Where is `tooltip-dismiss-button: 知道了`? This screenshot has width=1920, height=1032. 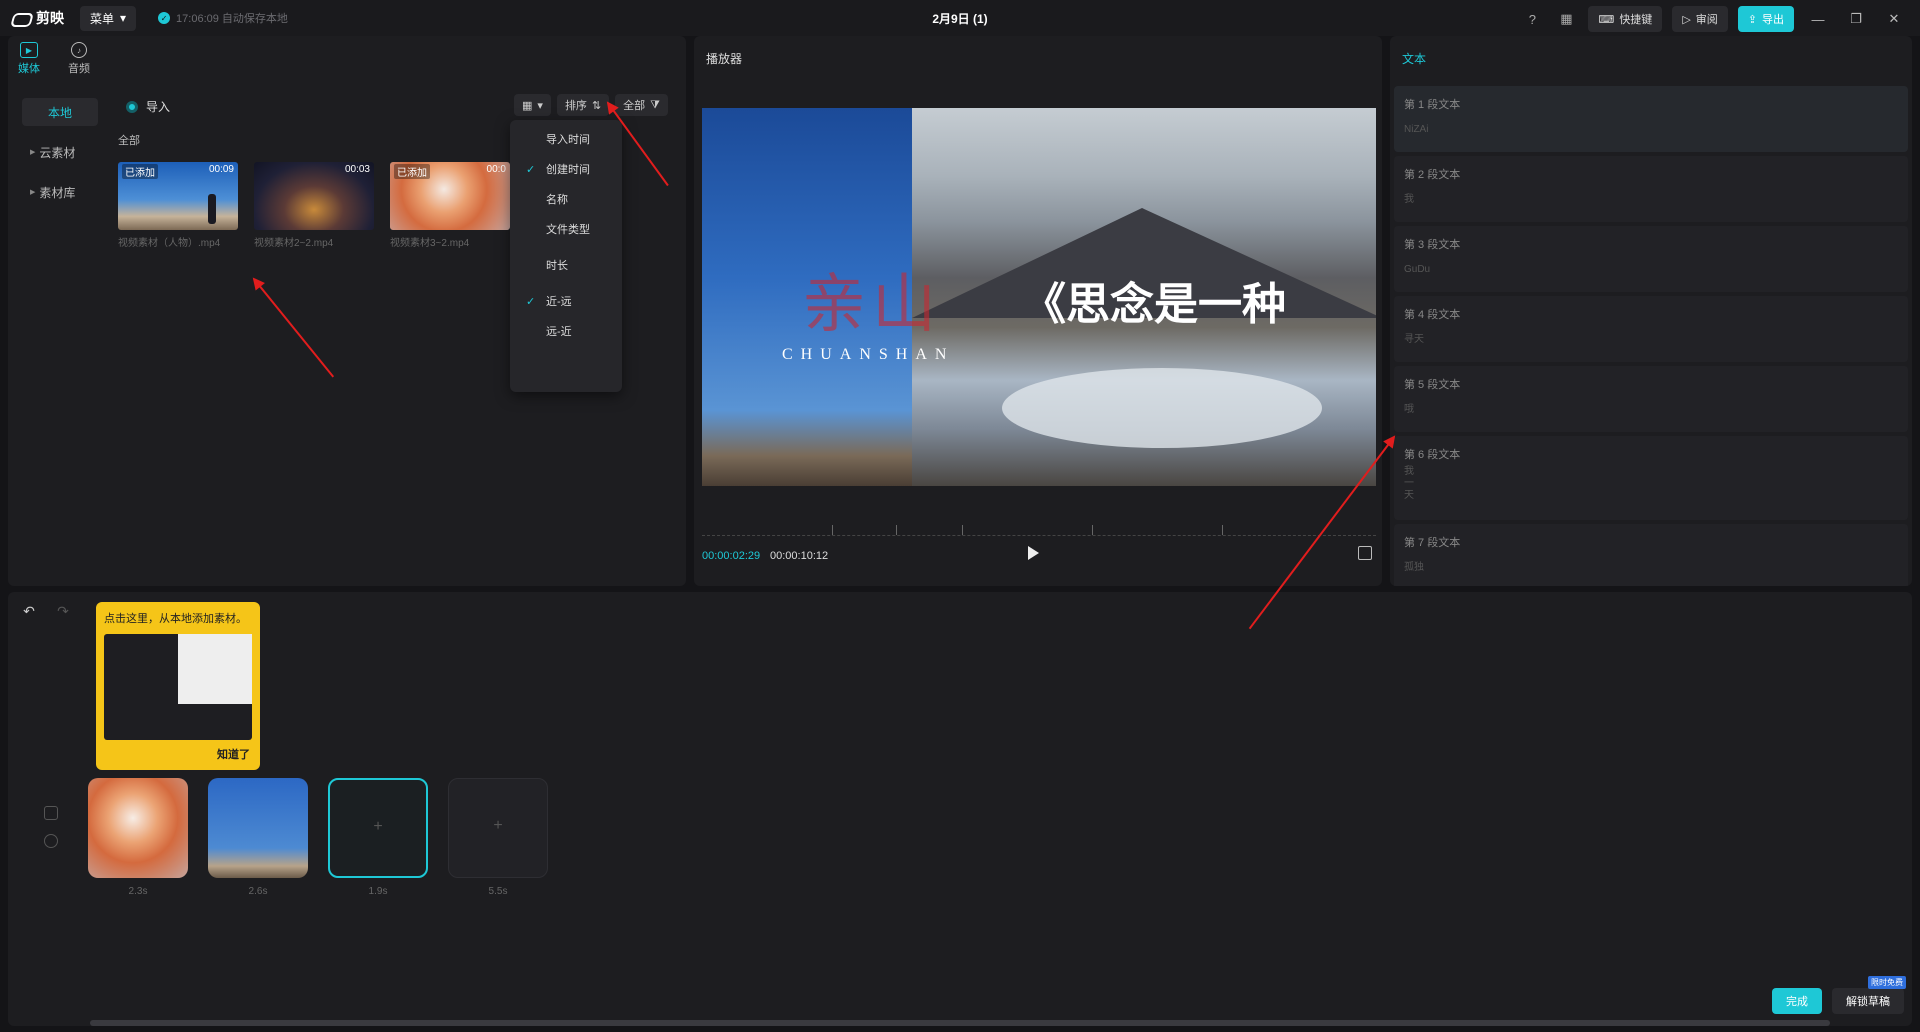
tooltip-dismiss-button: 知道了 is located at coordinates (233, 754).